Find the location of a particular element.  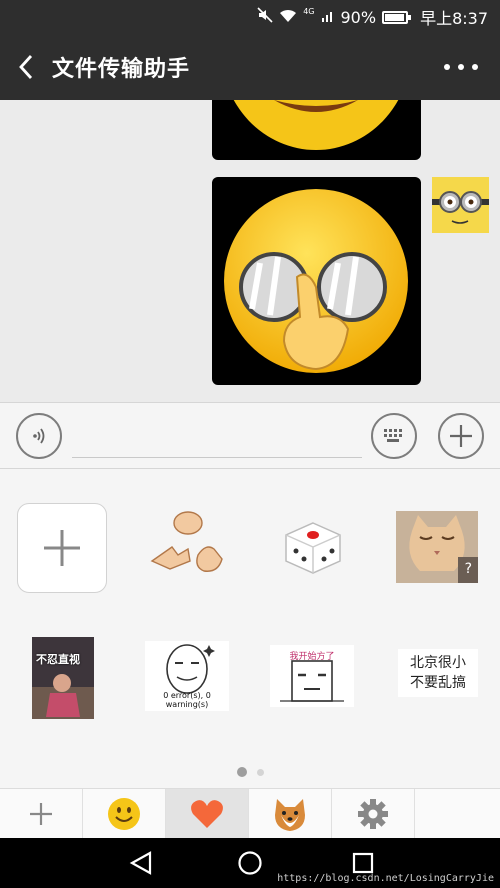

plus-circle-icon is located at coordinates (461, 436).